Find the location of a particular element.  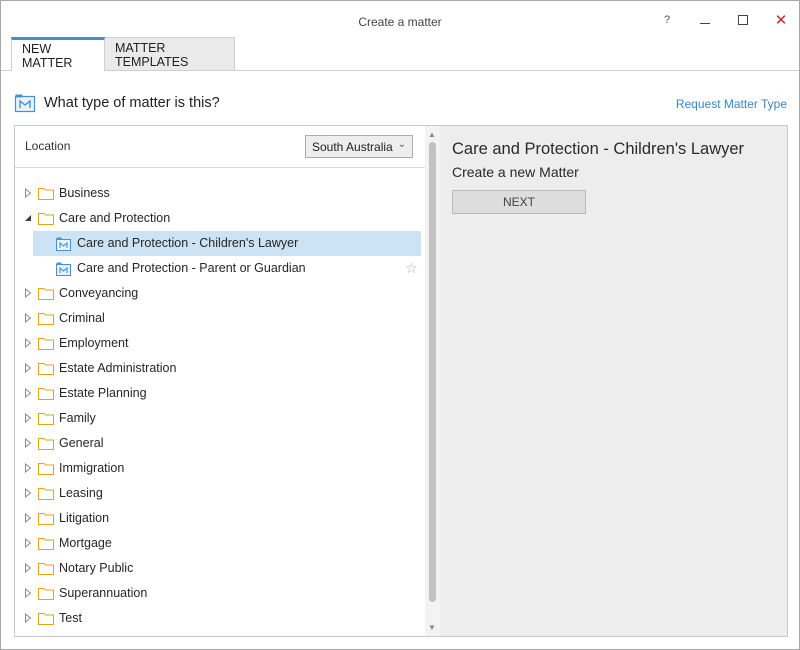

tree-item-label: Estate Planning is located at coordinates (103, 393).